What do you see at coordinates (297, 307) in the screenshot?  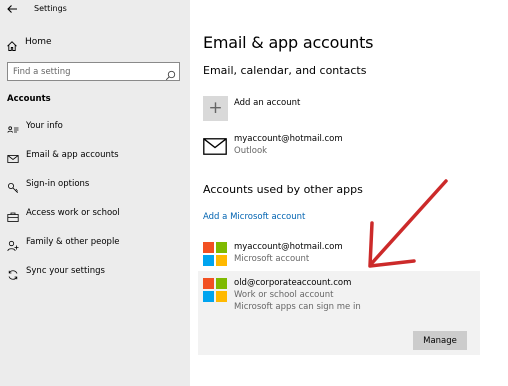 I see `account-note: Microsoft apps can sign me in` at bounding box center [297, 307].